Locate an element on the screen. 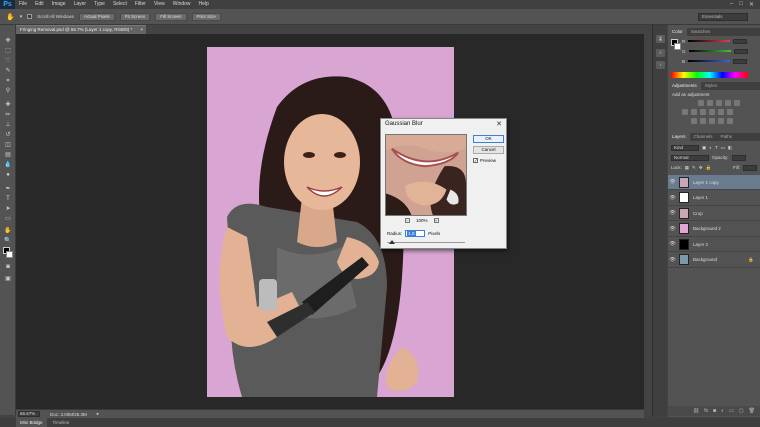 The height and width of the screenshot is (427, 760). menu-select: Select is located at coordinates (120, 4).